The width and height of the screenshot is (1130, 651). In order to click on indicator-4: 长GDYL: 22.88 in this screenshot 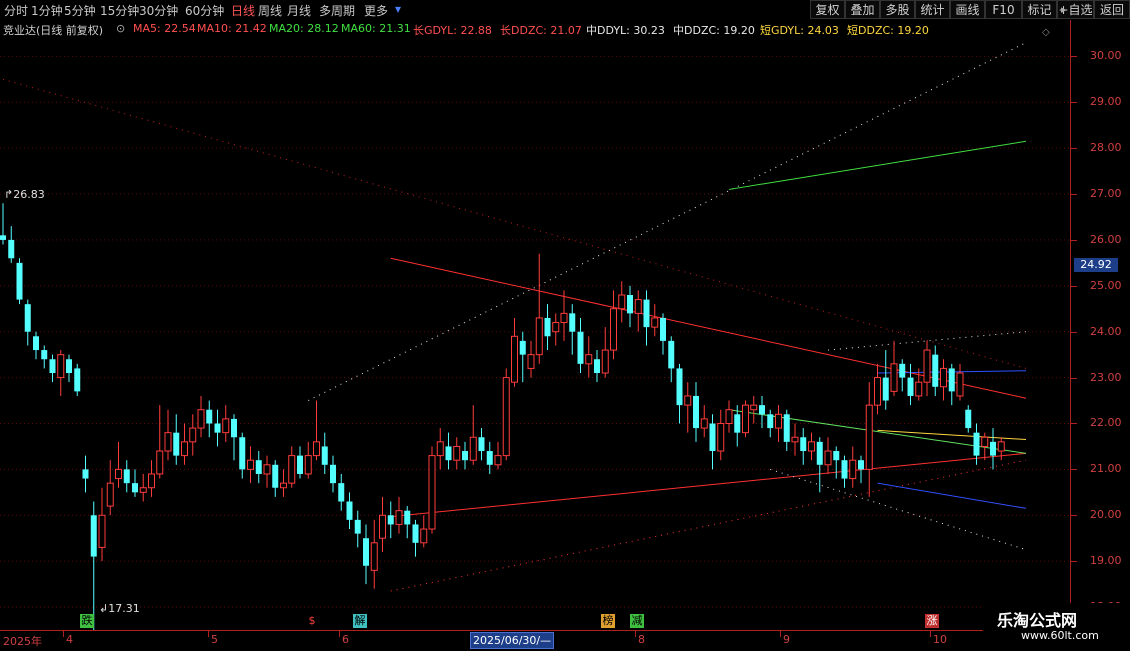, I will do `click(452, 30)`.